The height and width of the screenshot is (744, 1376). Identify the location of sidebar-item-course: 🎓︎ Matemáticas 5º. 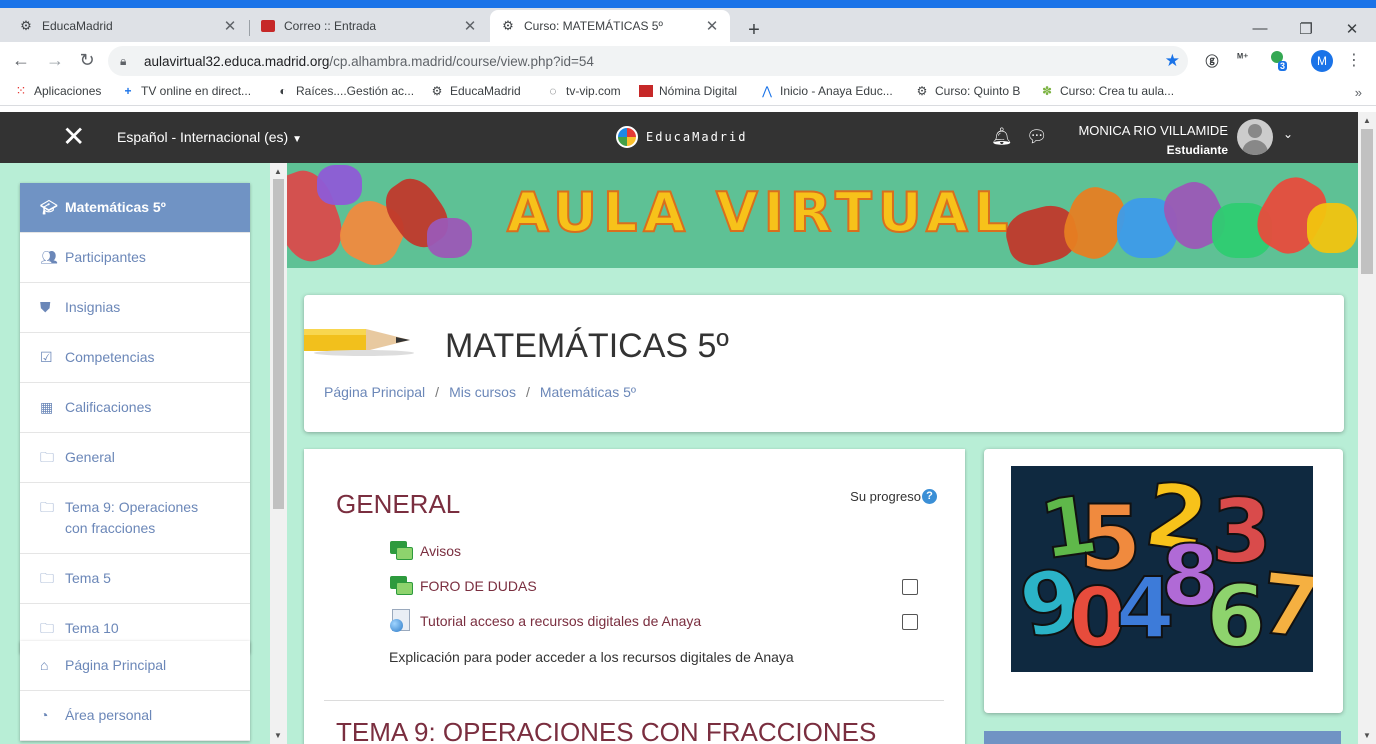
(135, 208).